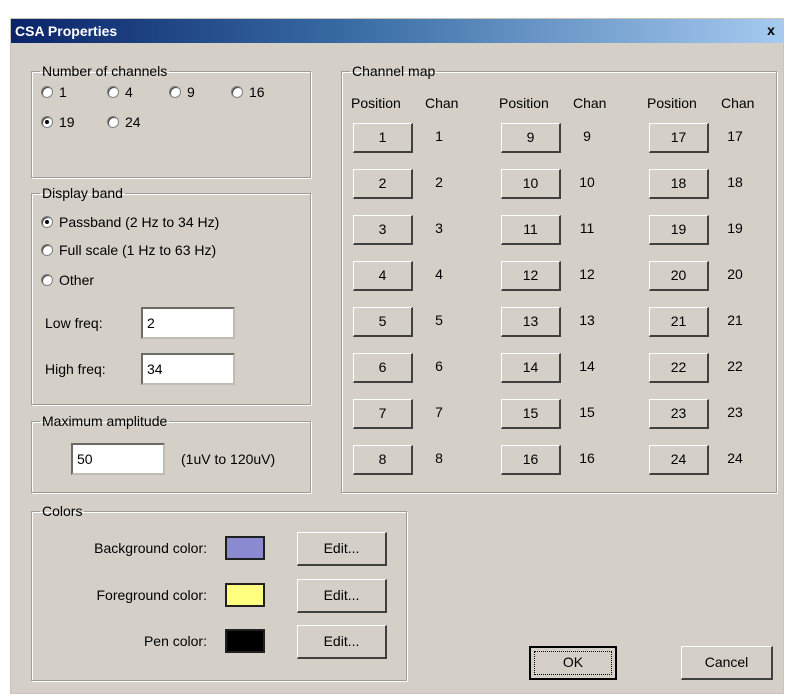 The height and width of the screenshot is (696, 786). I want to click on display-band-radio-label: Passband (2 Hz to 34 Hz), so click(139, 222).